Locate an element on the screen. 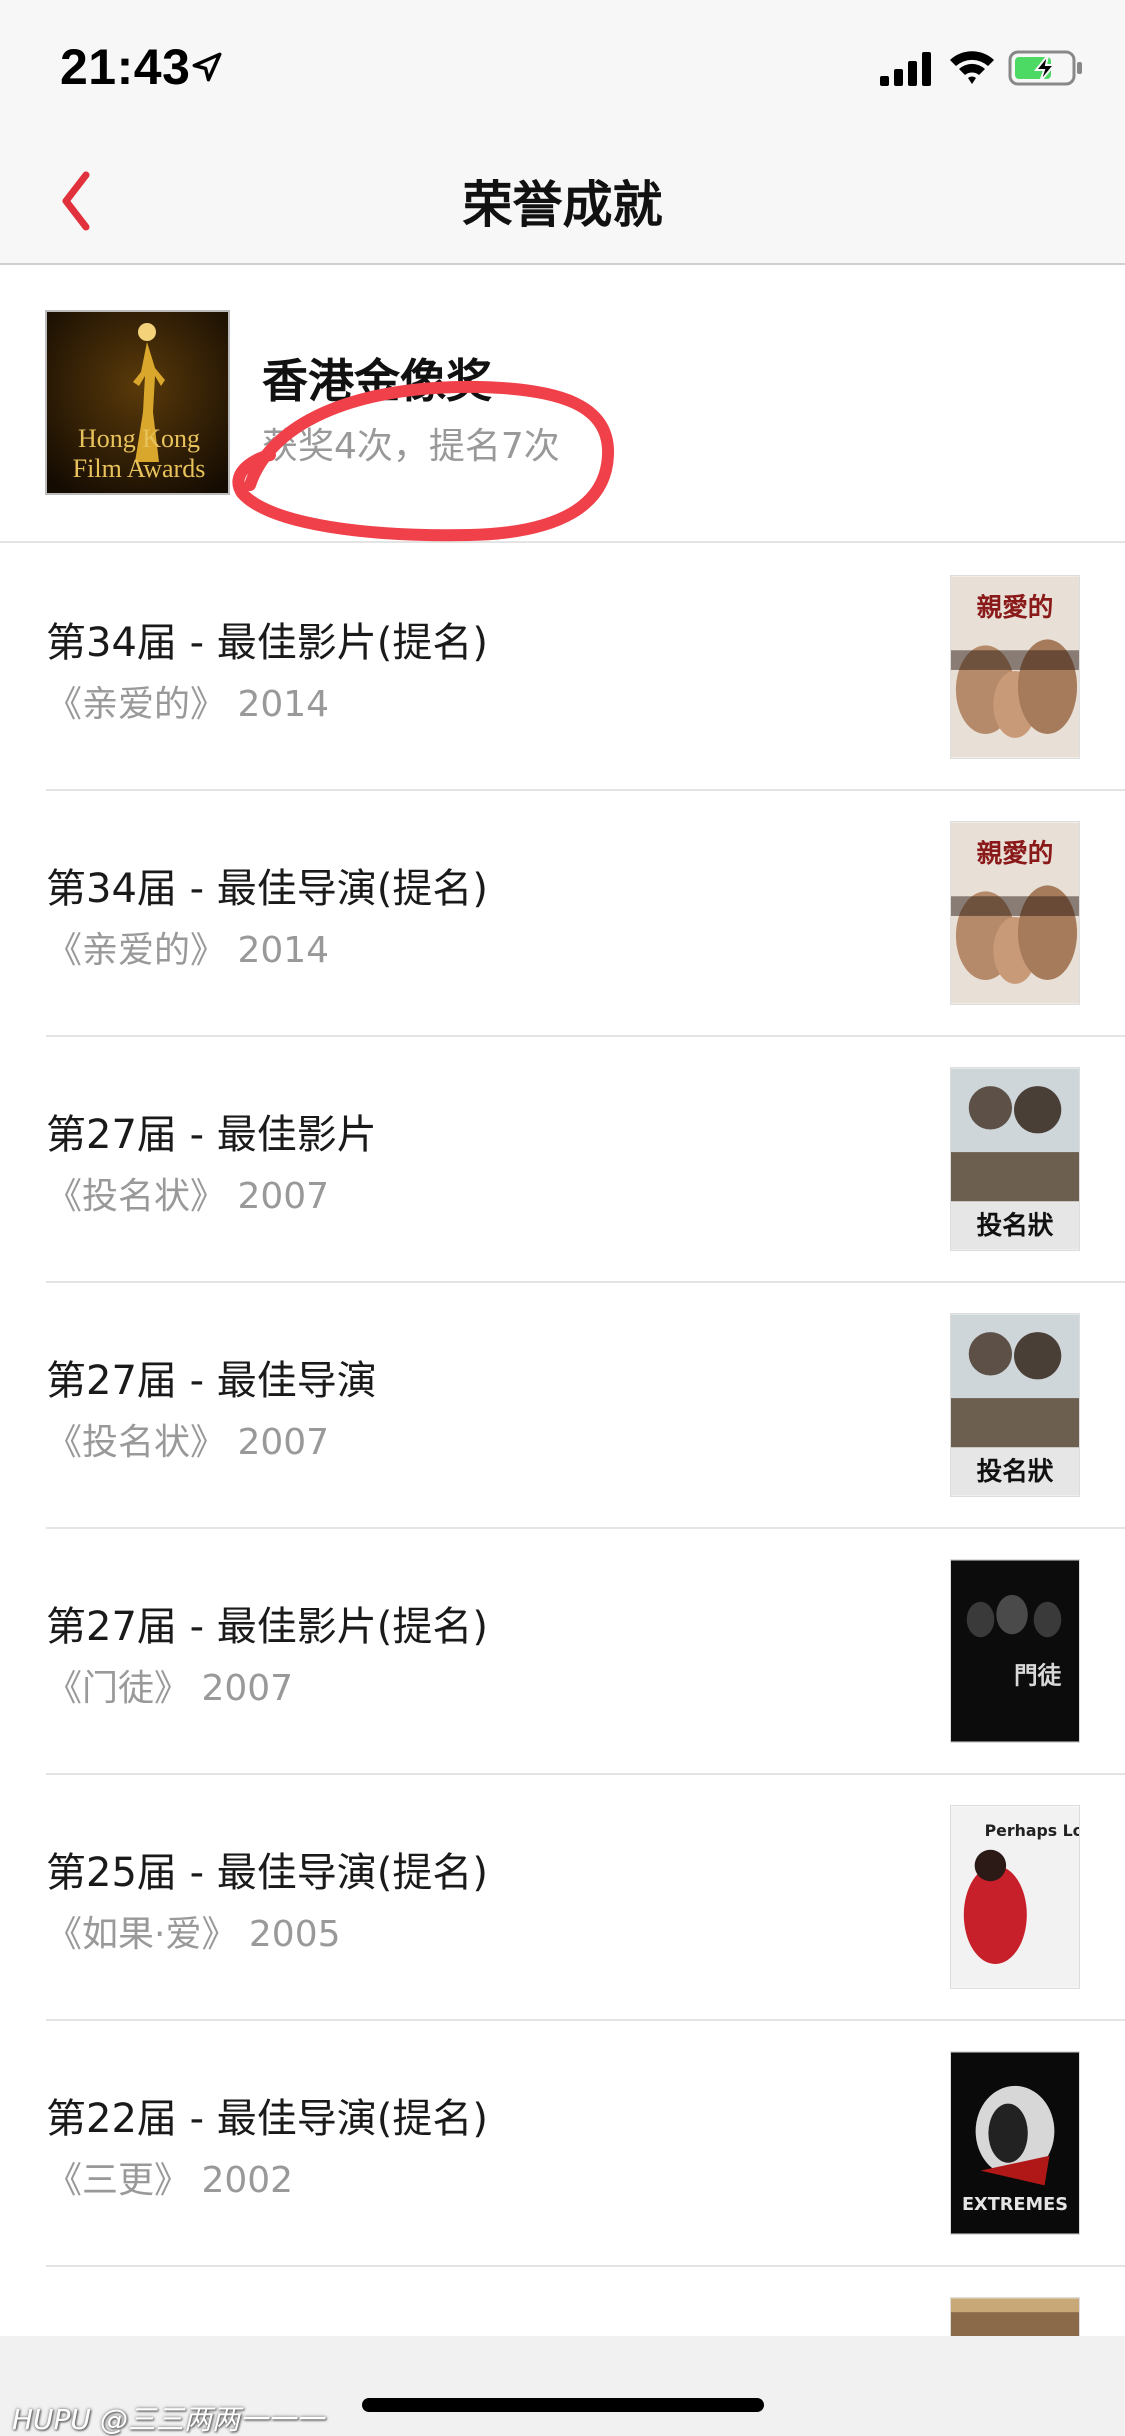 The image size is (1125, 2436). item-title: 第27届 - 最佳影片 is located at coordinates (211, 1135).